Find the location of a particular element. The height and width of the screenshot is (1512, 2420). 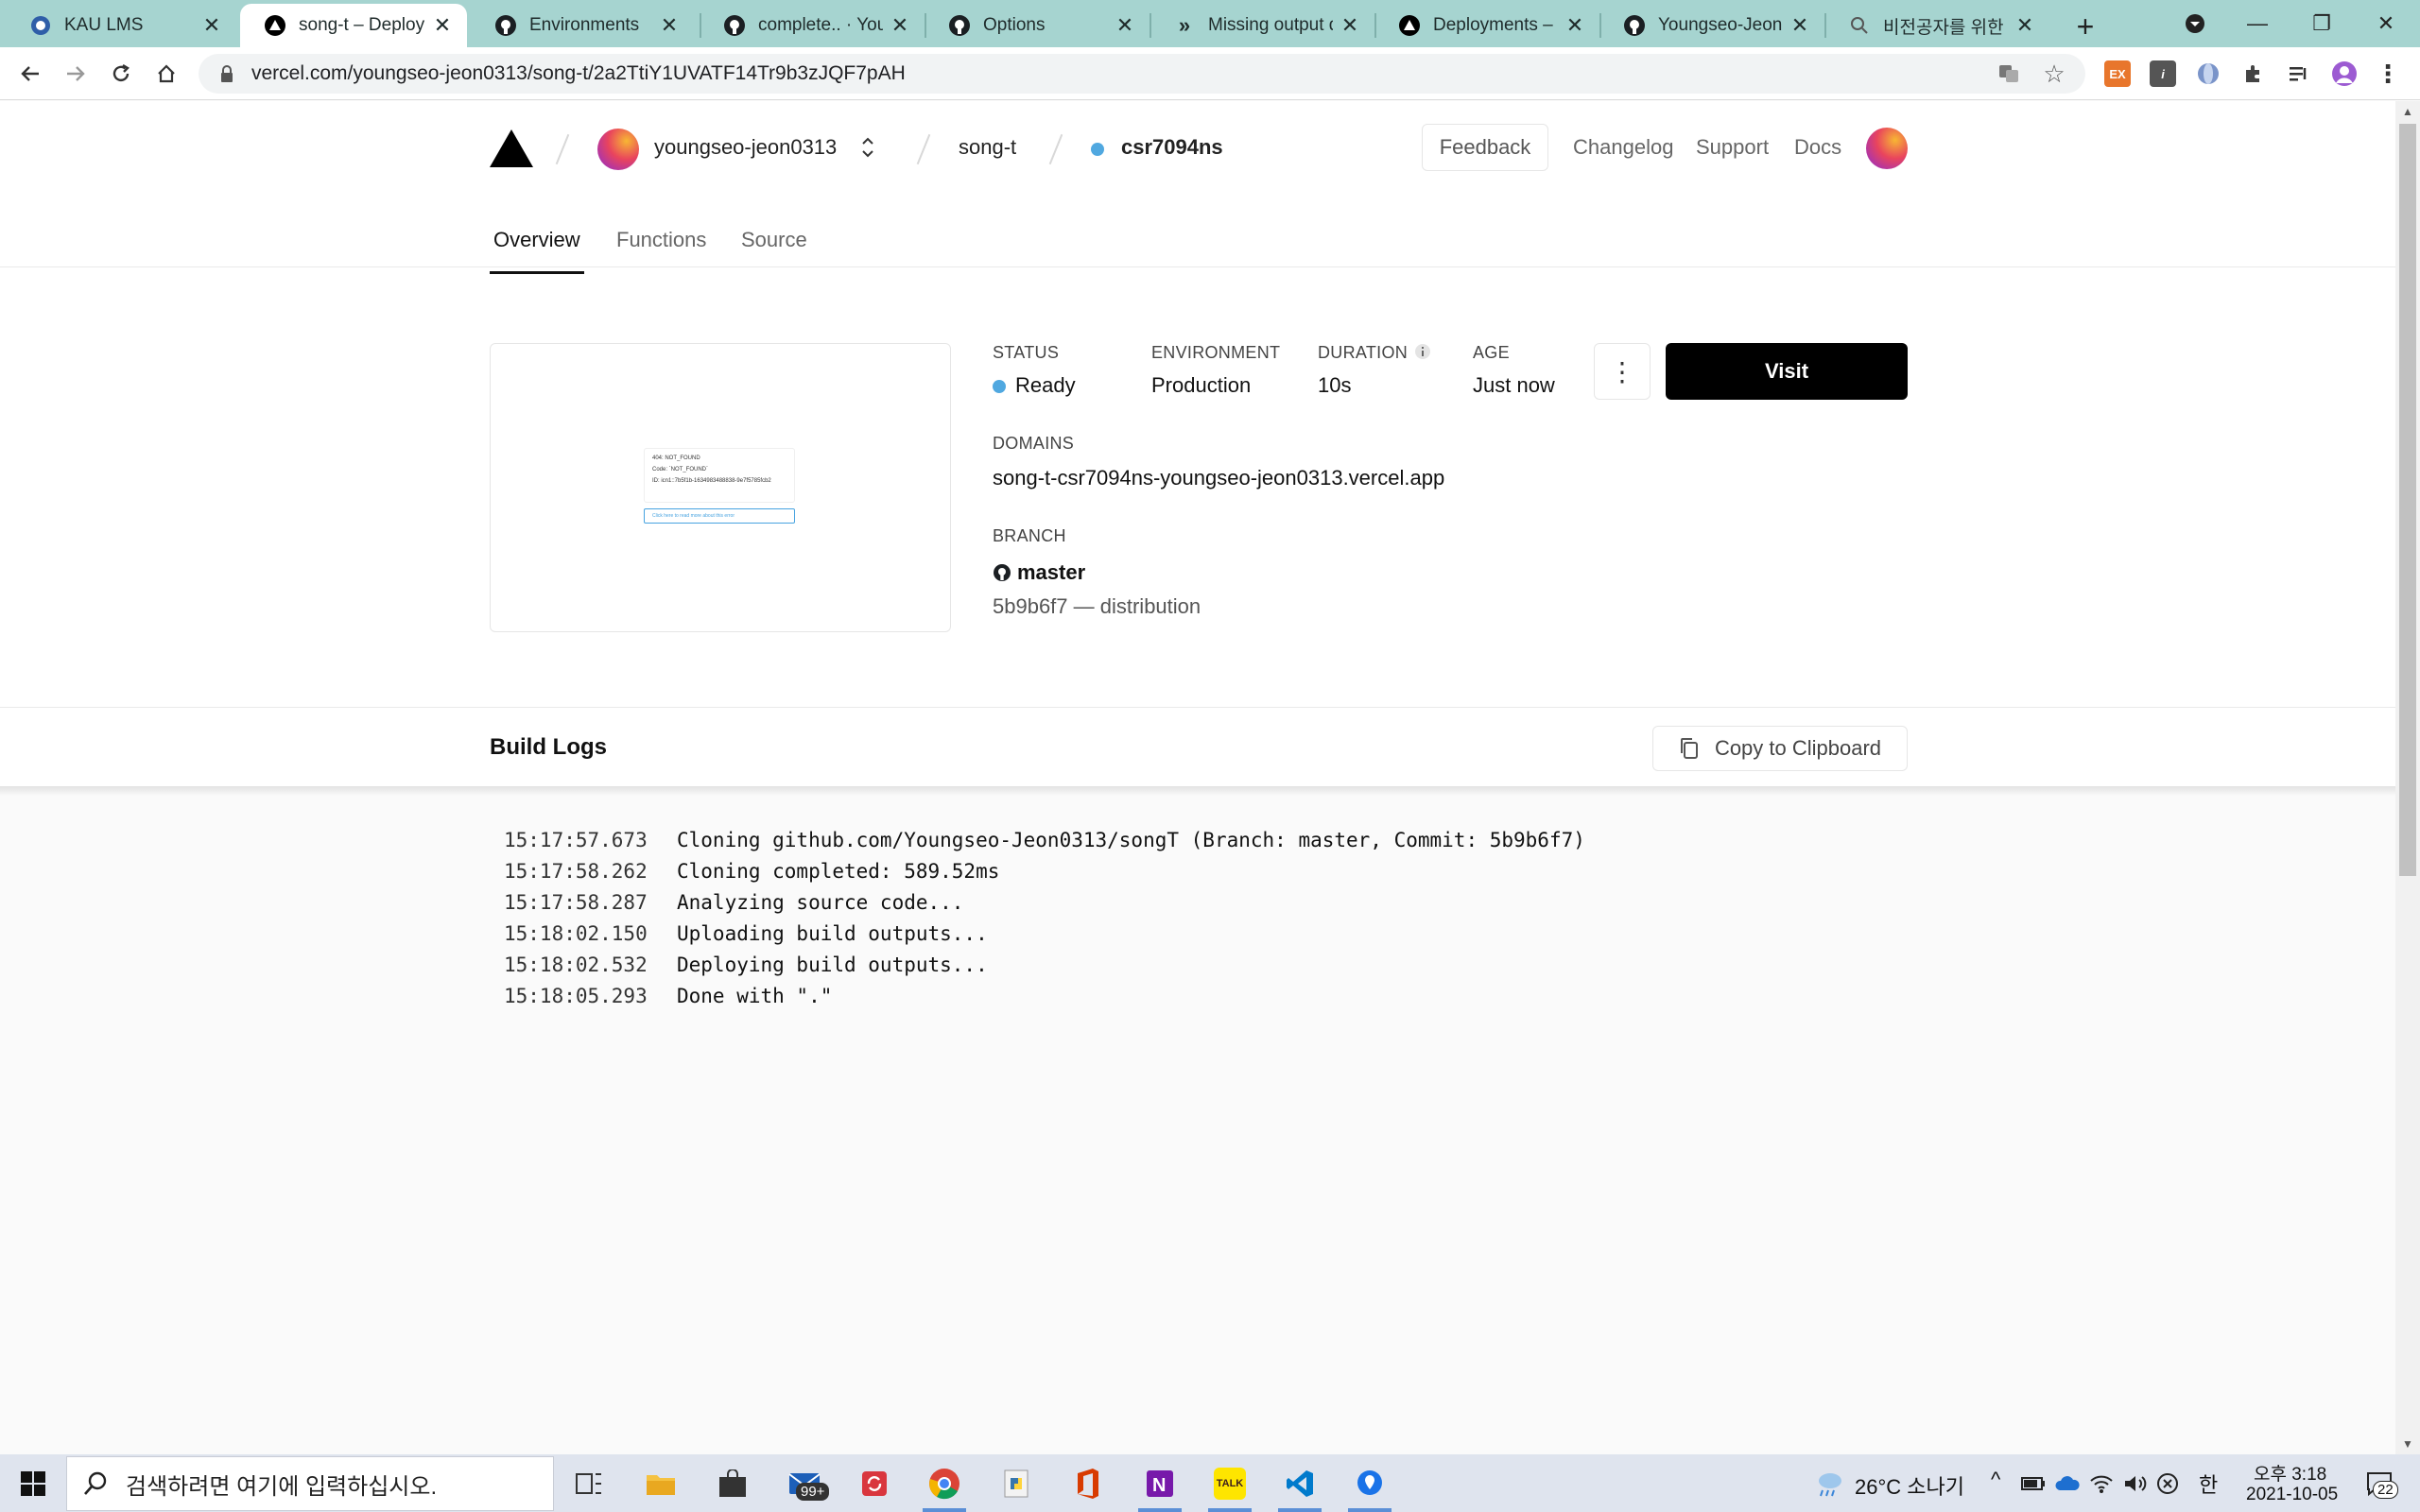

taskbar-search-input: 검색하려면 여기에 입력하십시오. is located at coordinates (310, 1483).